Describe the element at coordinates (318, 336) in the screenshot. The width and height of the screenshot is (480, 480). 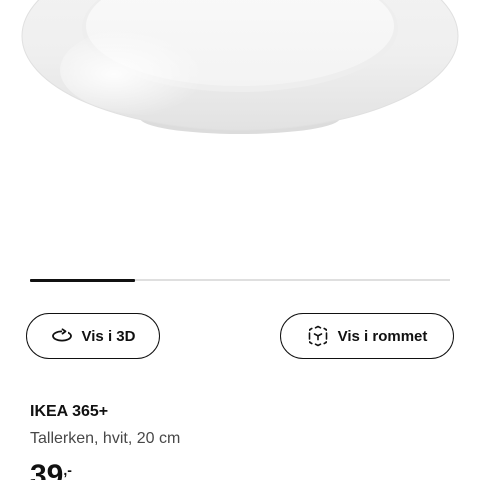
I see `ar-cube-icon` at that location.